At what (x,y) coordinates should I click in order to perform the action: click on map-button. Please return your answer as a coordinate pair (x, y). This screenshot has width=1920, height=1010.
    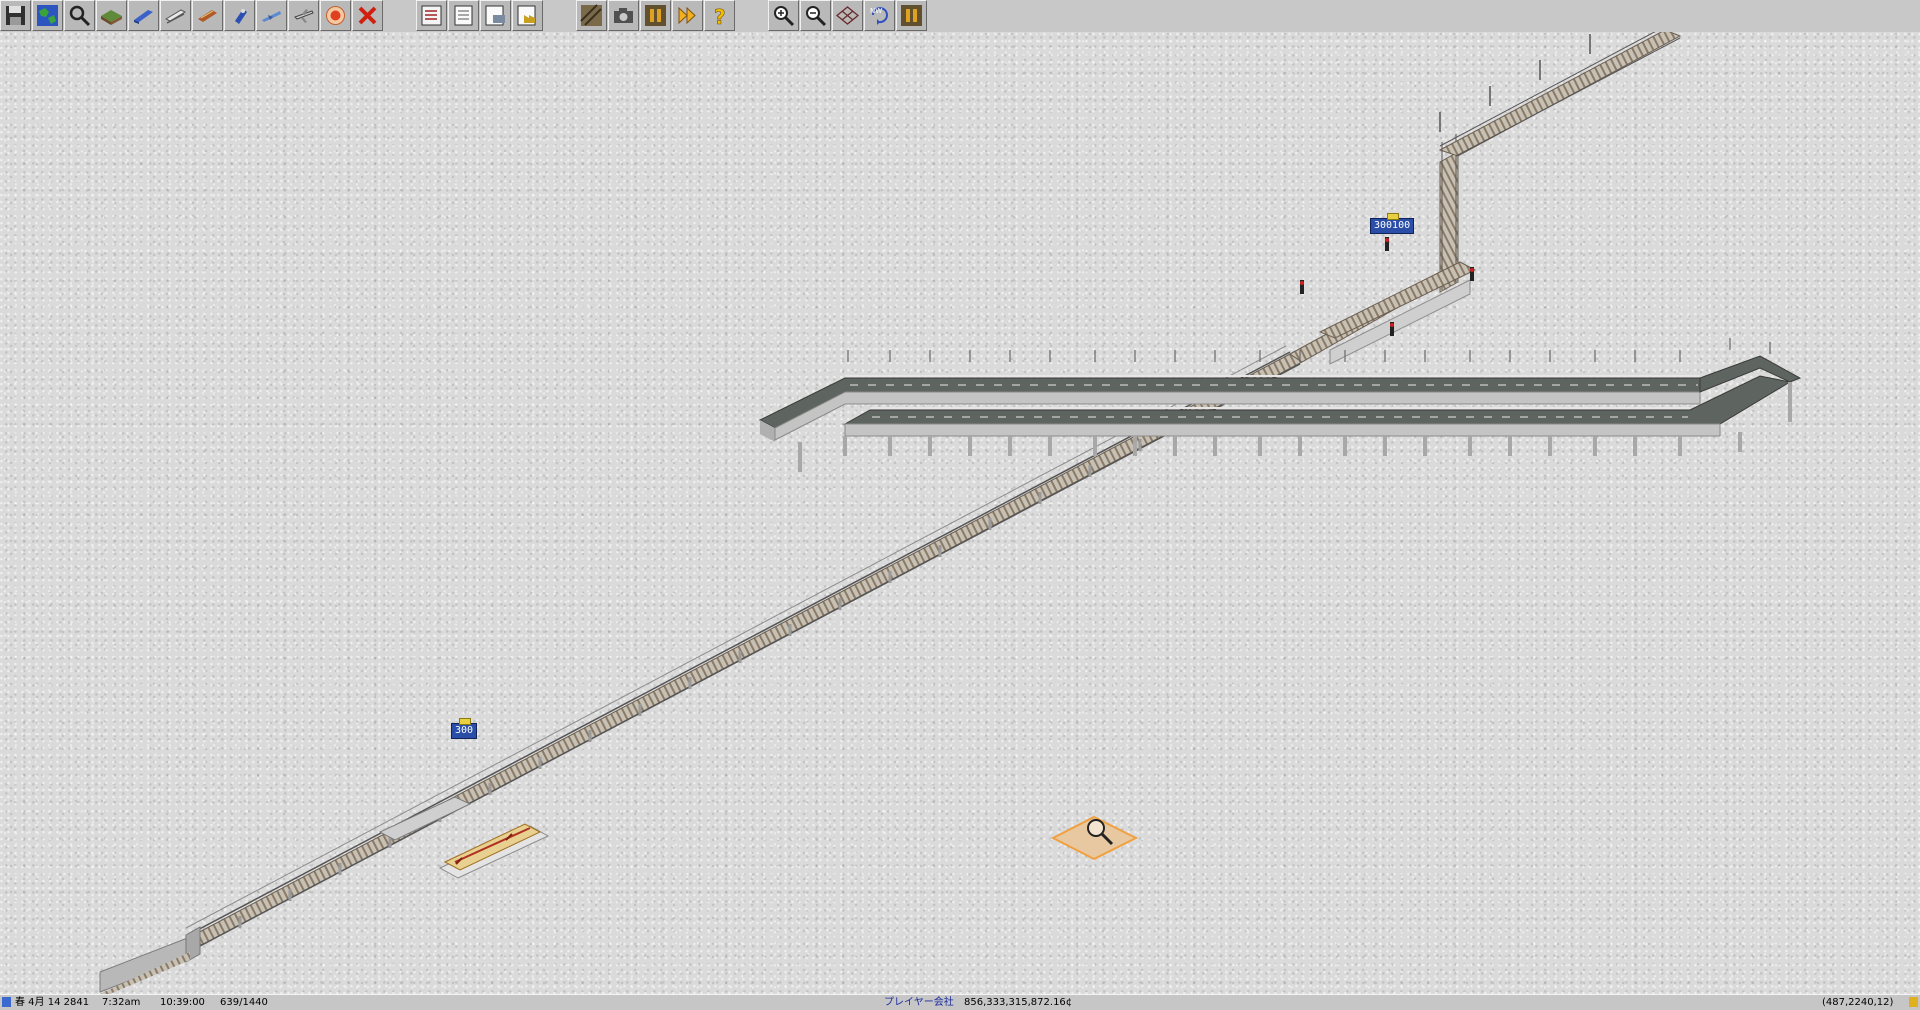
    Looking at the image, I should click on (47, 15).